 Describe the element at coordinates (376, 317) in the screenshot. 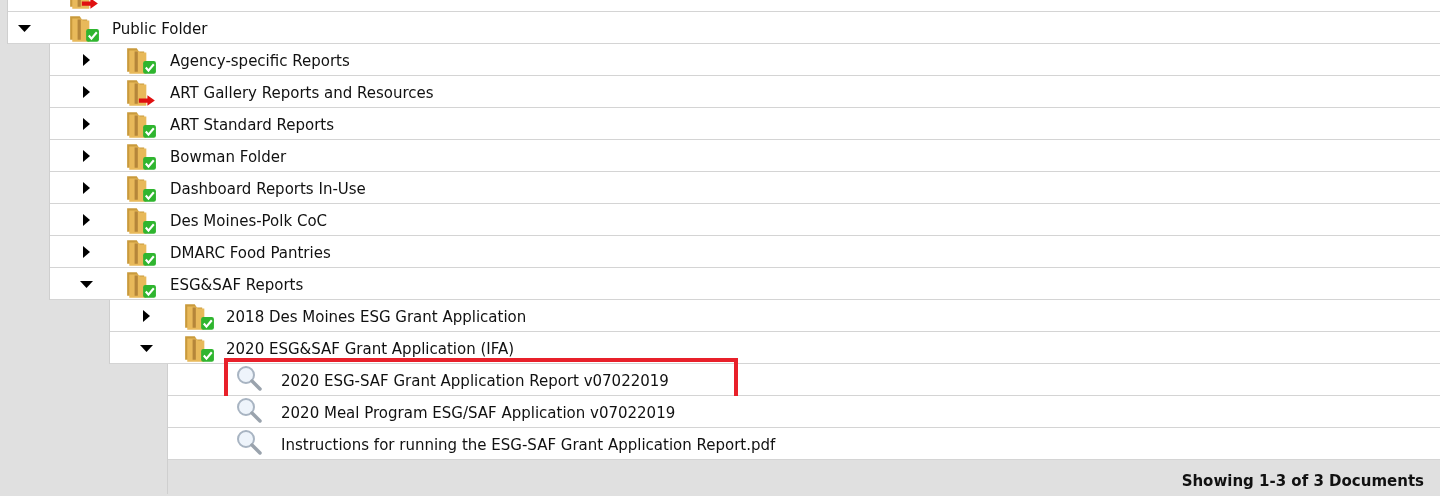

I see `folder-name: 2018 Des Moines ESG Grant Application` at that location.